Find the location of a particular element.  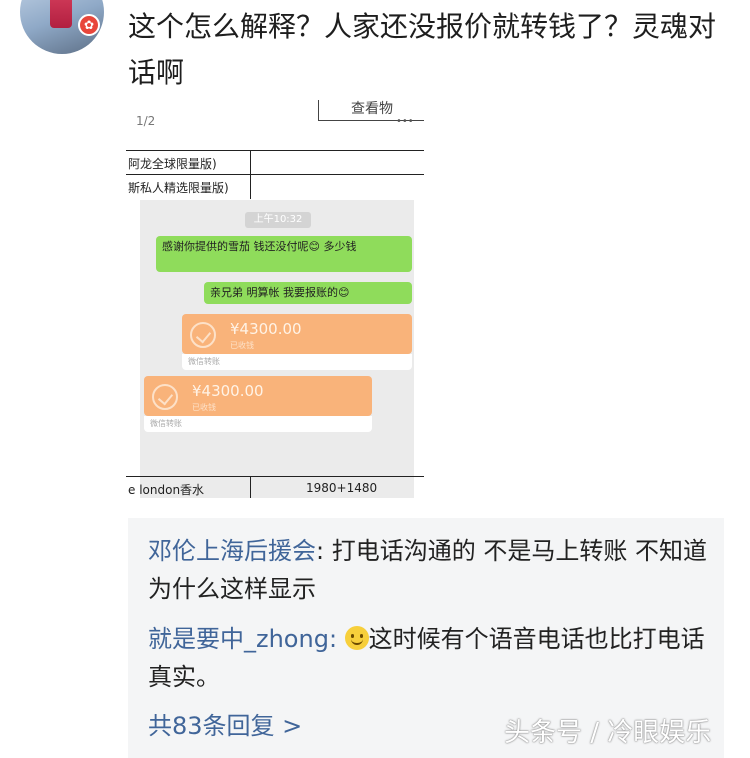

table-cell: e london香水 is located at coordinates (166, 490).